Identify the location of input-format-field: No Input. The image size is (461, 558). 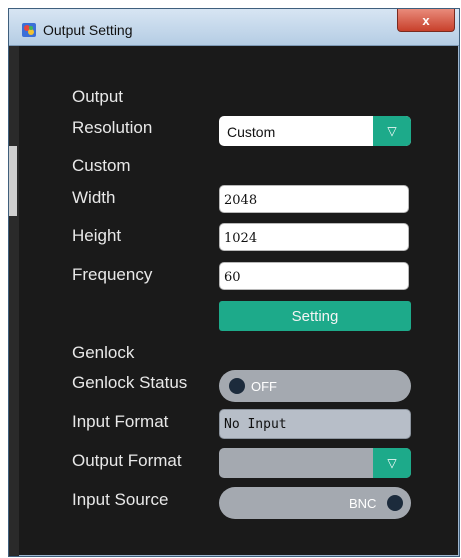
(315, 424).